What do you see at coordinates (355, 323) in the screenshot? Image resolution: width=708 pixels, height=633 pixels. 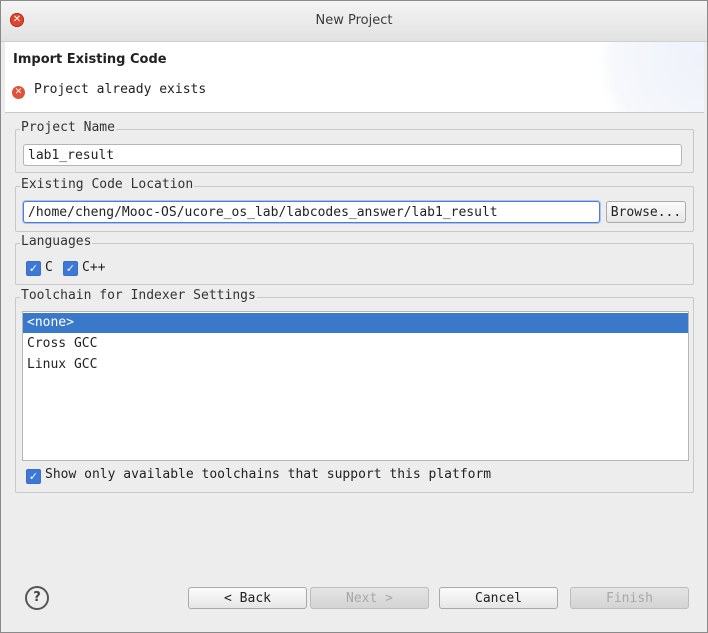 I see `list-item: <none>` at bounding box center [355, 323].